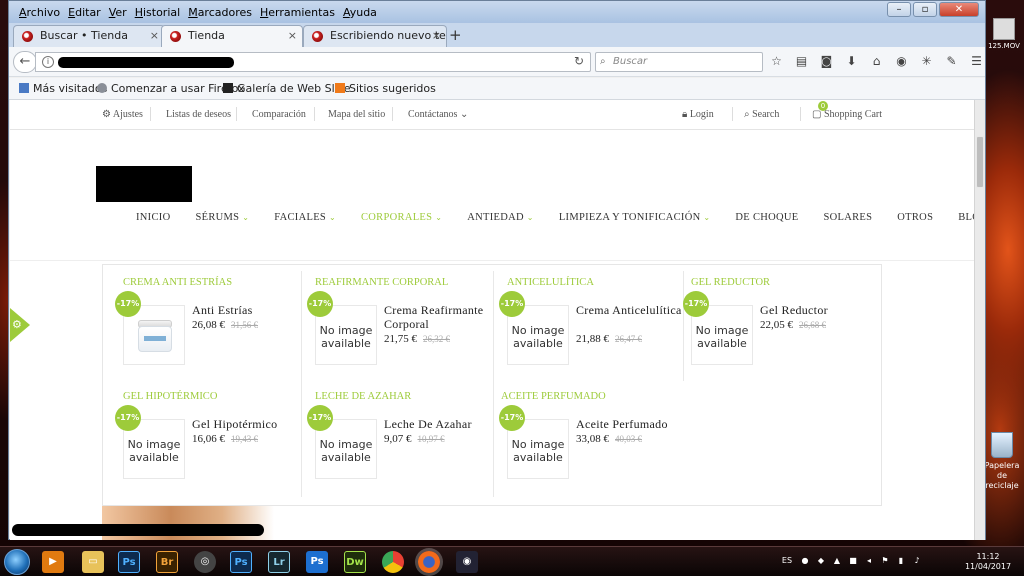 This screenshot has height=576, width=1024. What do you see at coordinates (631, 310) in the screenshot?
I see `product-name: Crema Anticelulítica` at bounding box center [631, 310].